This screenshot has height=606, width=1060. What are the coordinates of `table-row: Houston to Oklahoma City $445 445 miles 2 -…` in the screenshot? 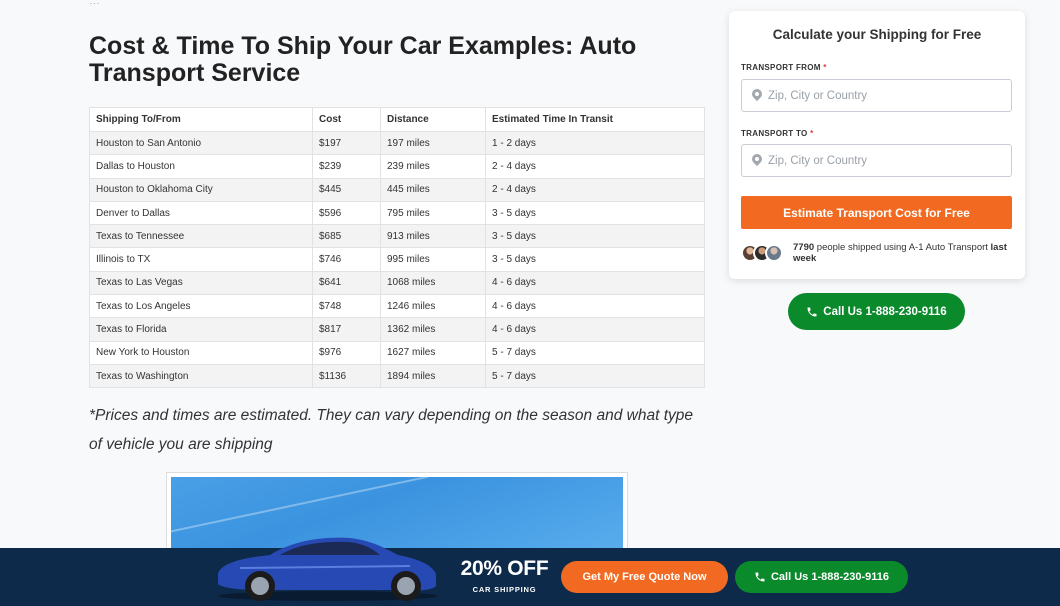 It's located at (397, 189).